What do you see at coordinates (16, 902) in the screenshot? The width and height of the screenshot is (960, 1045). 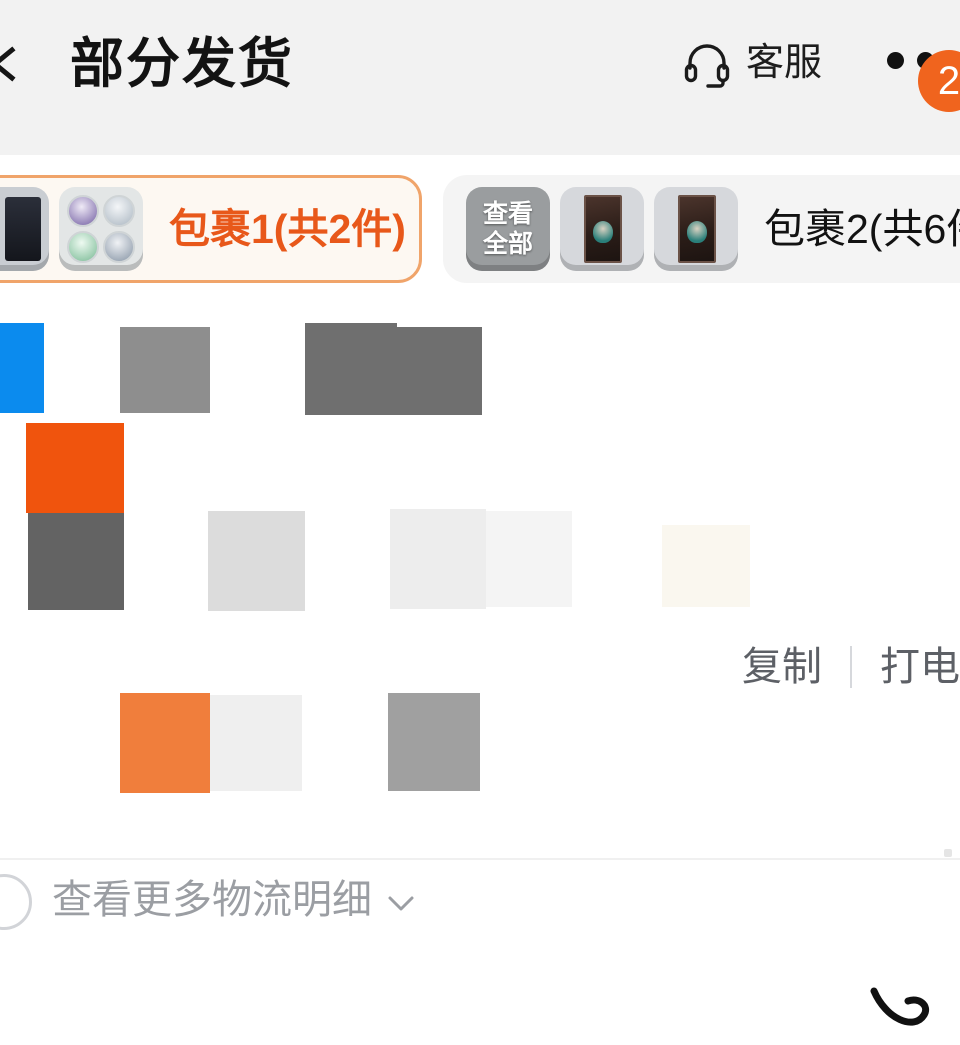 I see `timeline-dot-icon` at bounding box center [16, 902].